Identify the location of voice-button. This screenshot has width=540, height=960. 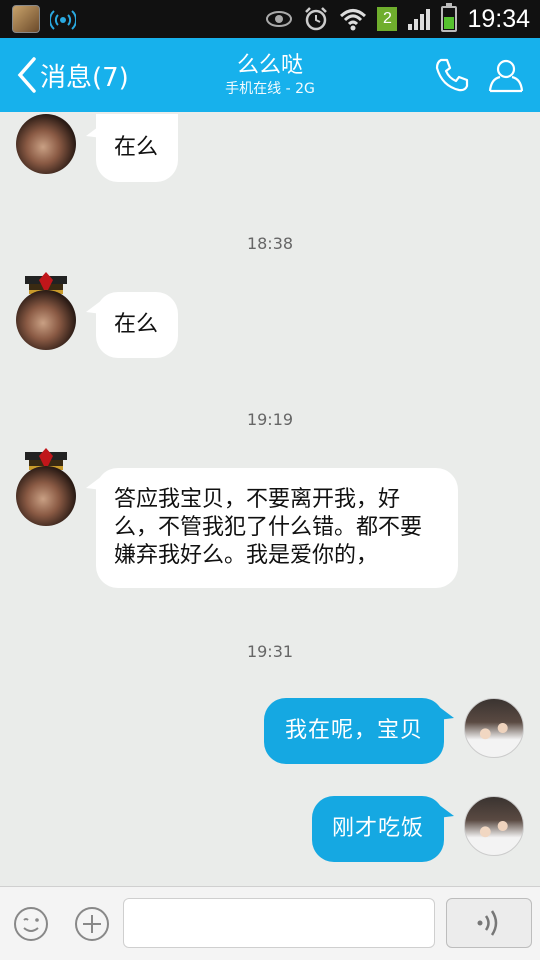
(489, 923).